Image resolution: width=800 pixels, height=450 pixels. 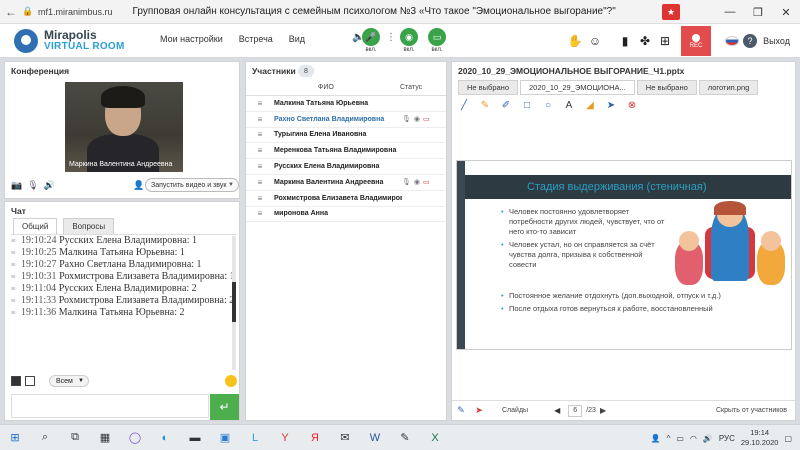 I want to click on hide-from-participants-button: Скрыть от участников, so click(x=751, y=410).